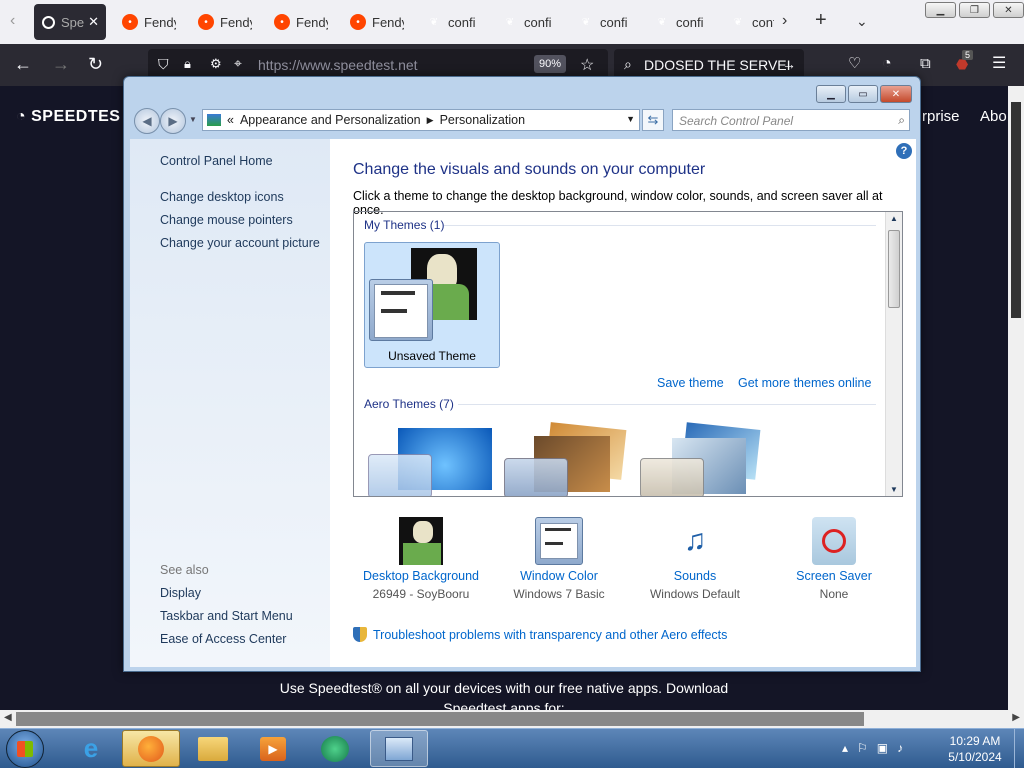 This screenshot has width=1024, height=768. I want to click on start-button, so click(25, 749).